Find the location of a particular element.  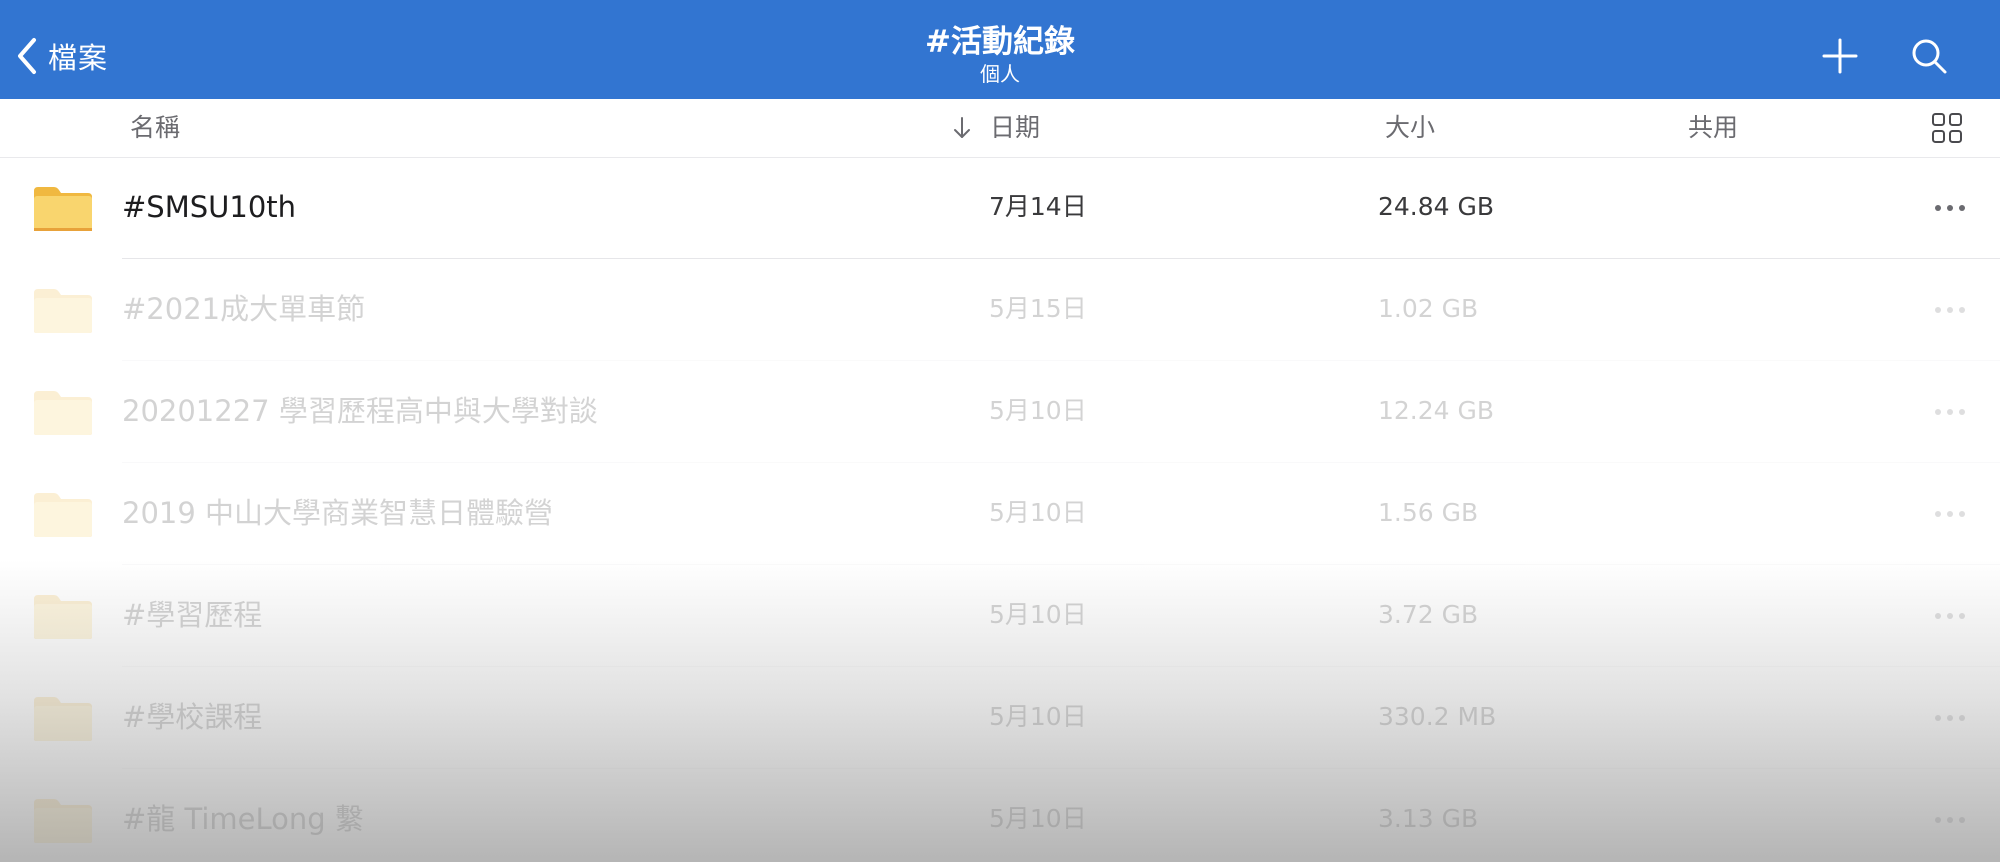

column-header-row: 名稱 日期 大小 共用 is located at coordinates (1000, 128).